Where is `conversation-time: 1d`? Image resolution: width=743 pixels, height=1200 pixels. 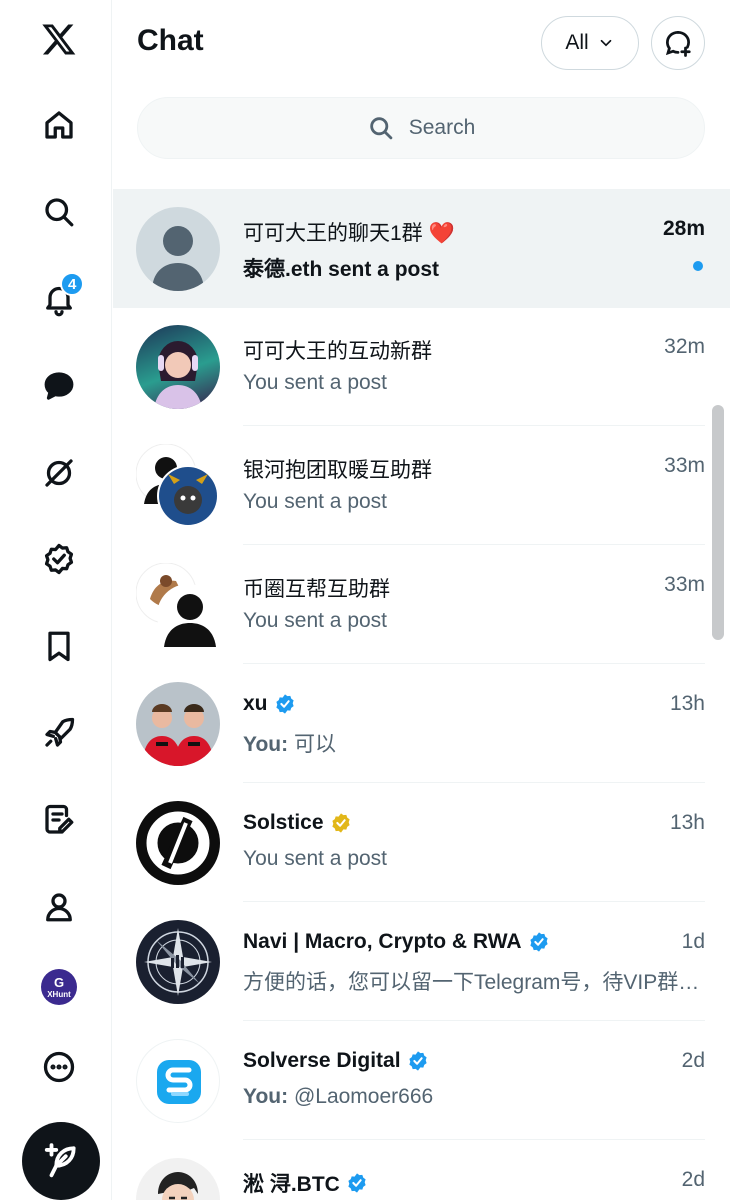
conversation-time: 1d is located at coordinates (693, 941).